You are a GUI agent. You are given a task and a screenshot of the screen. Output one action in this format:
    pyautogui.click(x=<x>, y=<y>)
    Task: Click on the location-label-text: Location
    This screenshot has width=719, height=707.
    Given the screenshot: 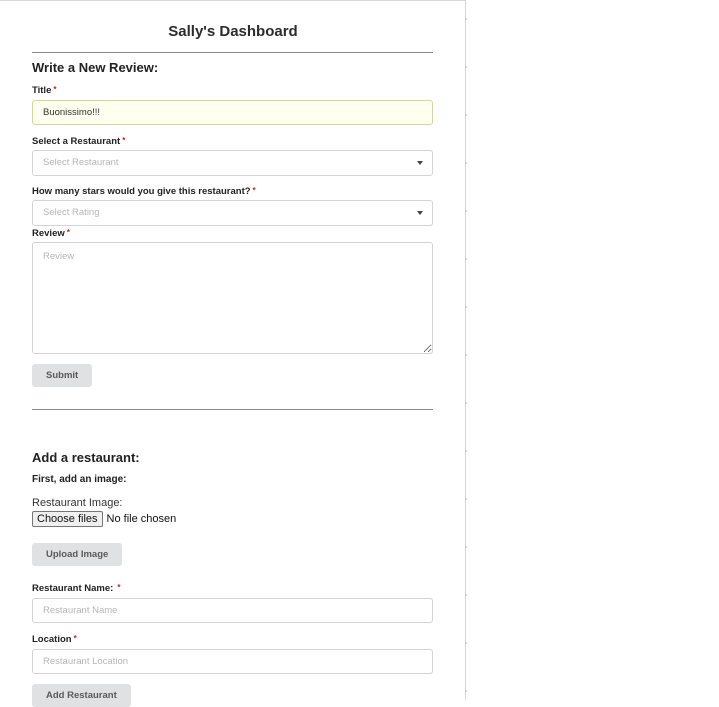 What is the action you would take?
    pyautogui.click(x=52, y=639)
    